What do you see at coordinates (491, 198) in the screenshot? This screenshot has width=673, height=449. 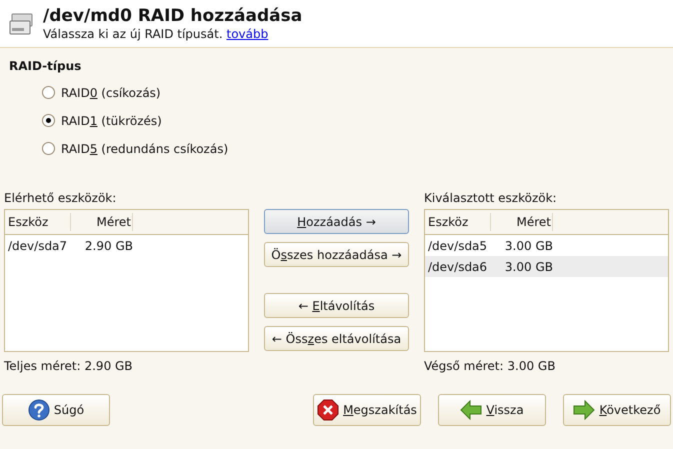 I see `list-label: Kiválasztott eszközök:` at bounding box center [491, 198].